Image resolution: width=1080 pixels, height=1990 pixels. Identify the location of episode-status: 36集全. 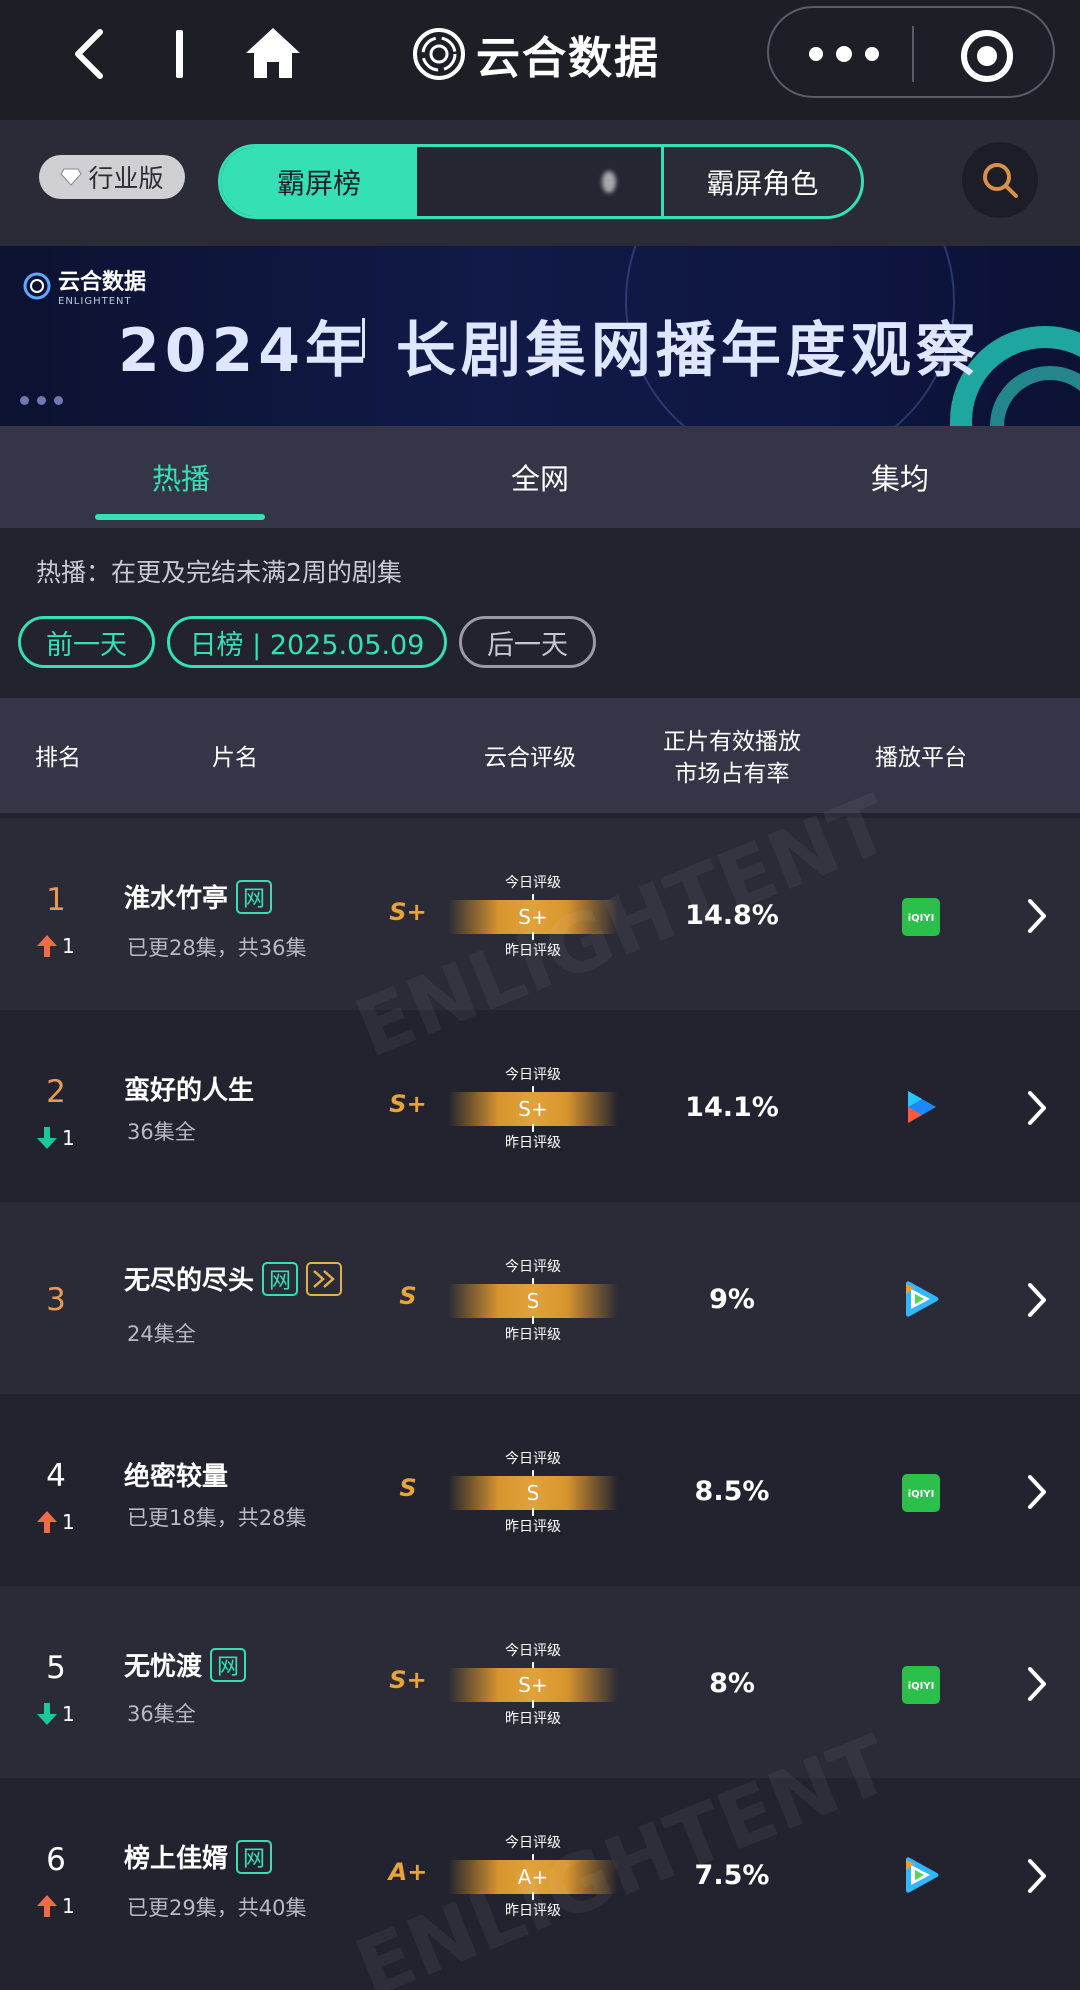
(161, 1714).